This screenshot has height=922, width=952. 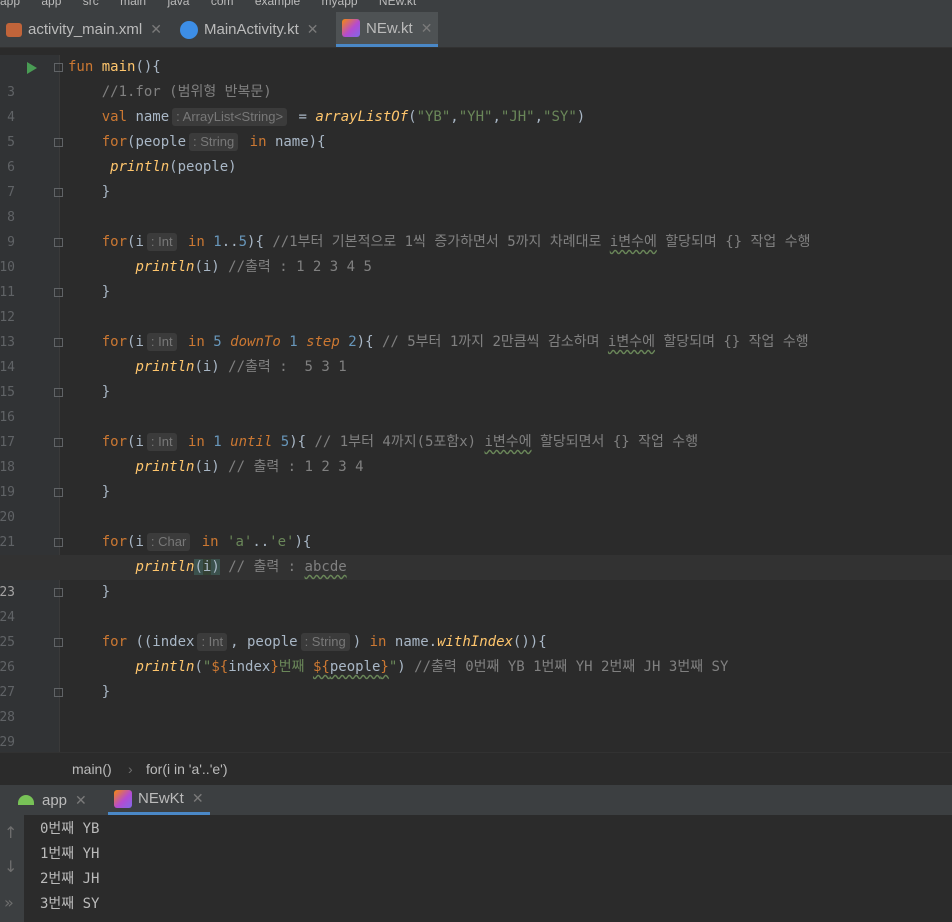 What do you see at coordinates (476, 602) in the screenshot?
I see `code-line: 24 }` at bounding box center [476, 602].